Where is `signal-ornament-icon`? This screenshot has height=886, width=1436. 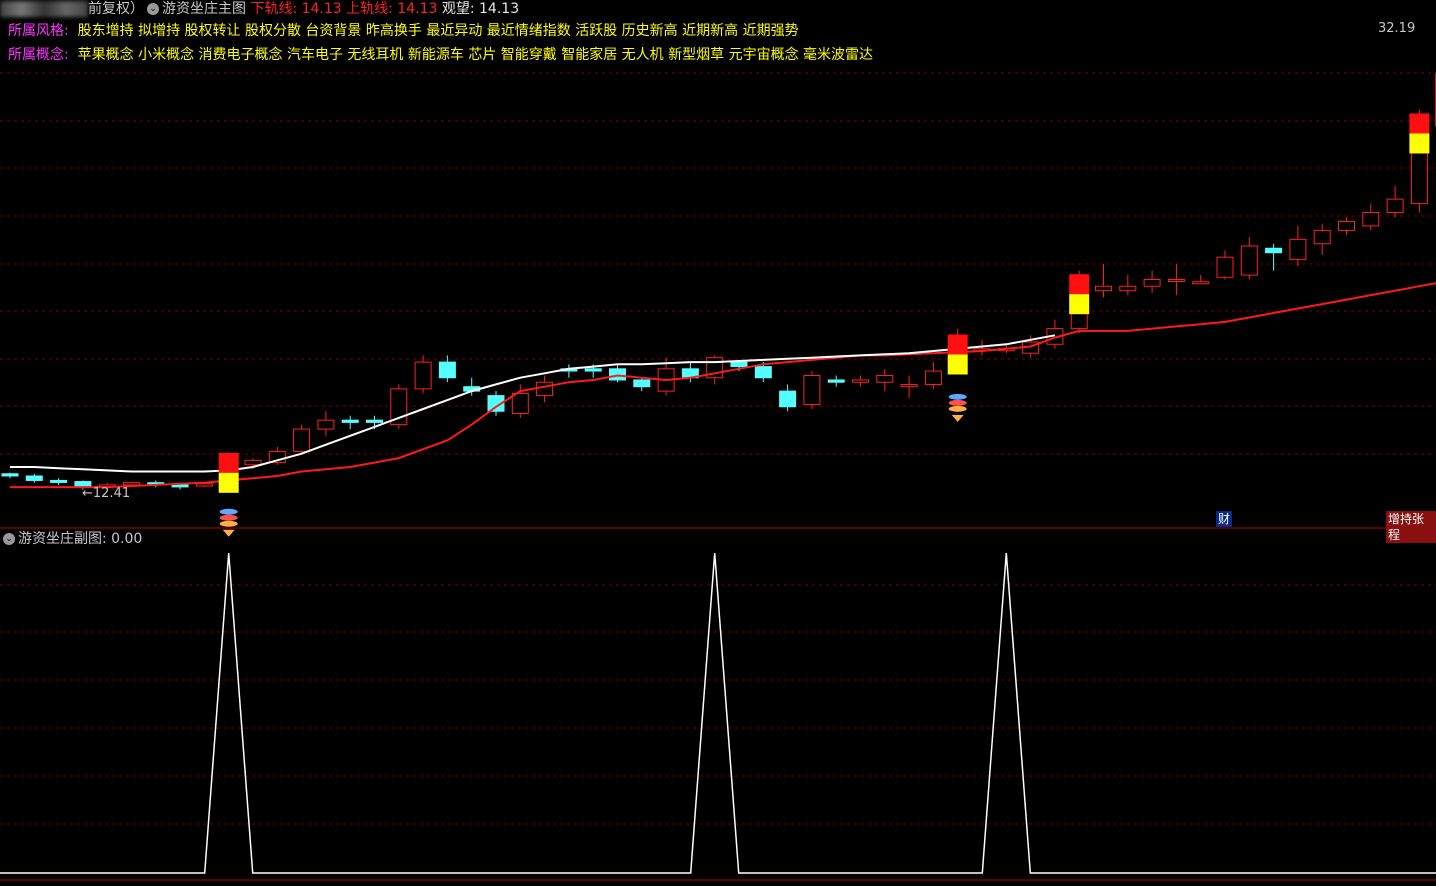 signal-ornament-icon is located at coordinates (957, 407).